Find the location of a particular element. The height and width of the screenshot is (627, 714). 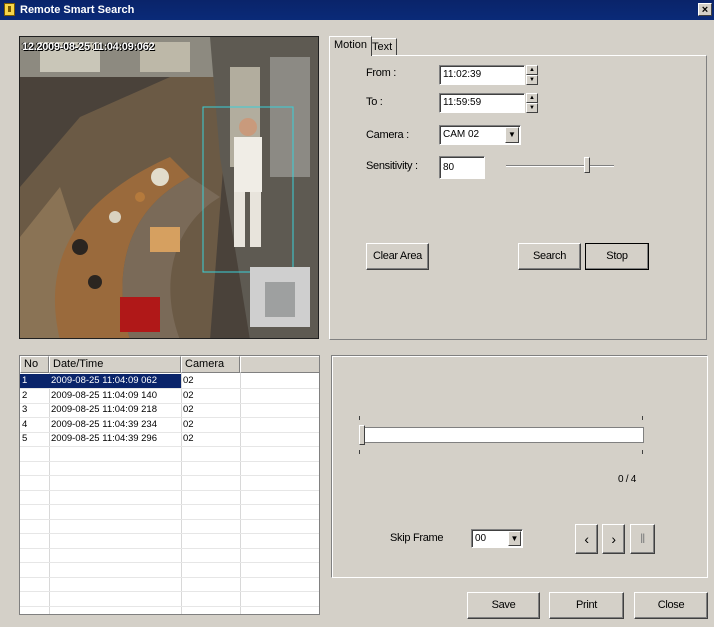

table-cell-datetime: 2009-08-25 11:04:09 062 is located at coordinates (115, 381).